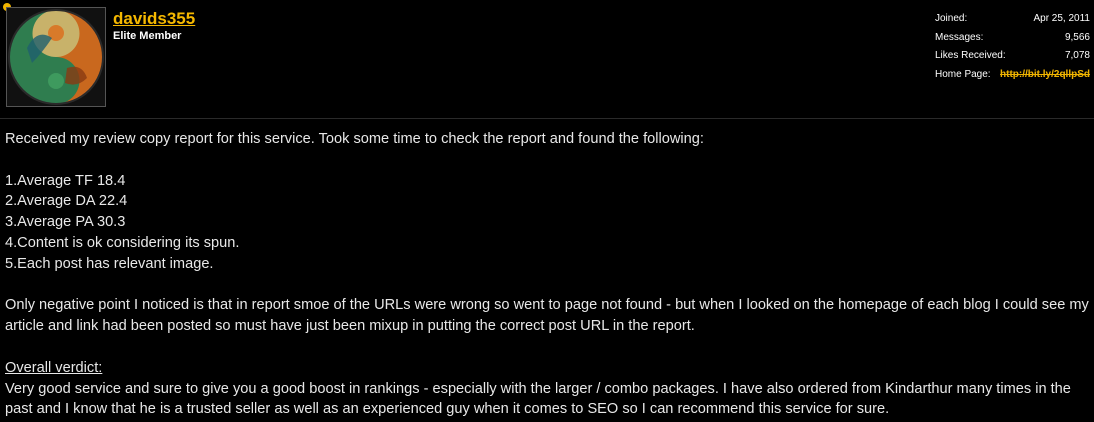 The width and height of the screenshot is (1094, 422). I want to click on stat-homepage: Home Page: http://bit.ly/2qllpSd, so click(1012, 78).